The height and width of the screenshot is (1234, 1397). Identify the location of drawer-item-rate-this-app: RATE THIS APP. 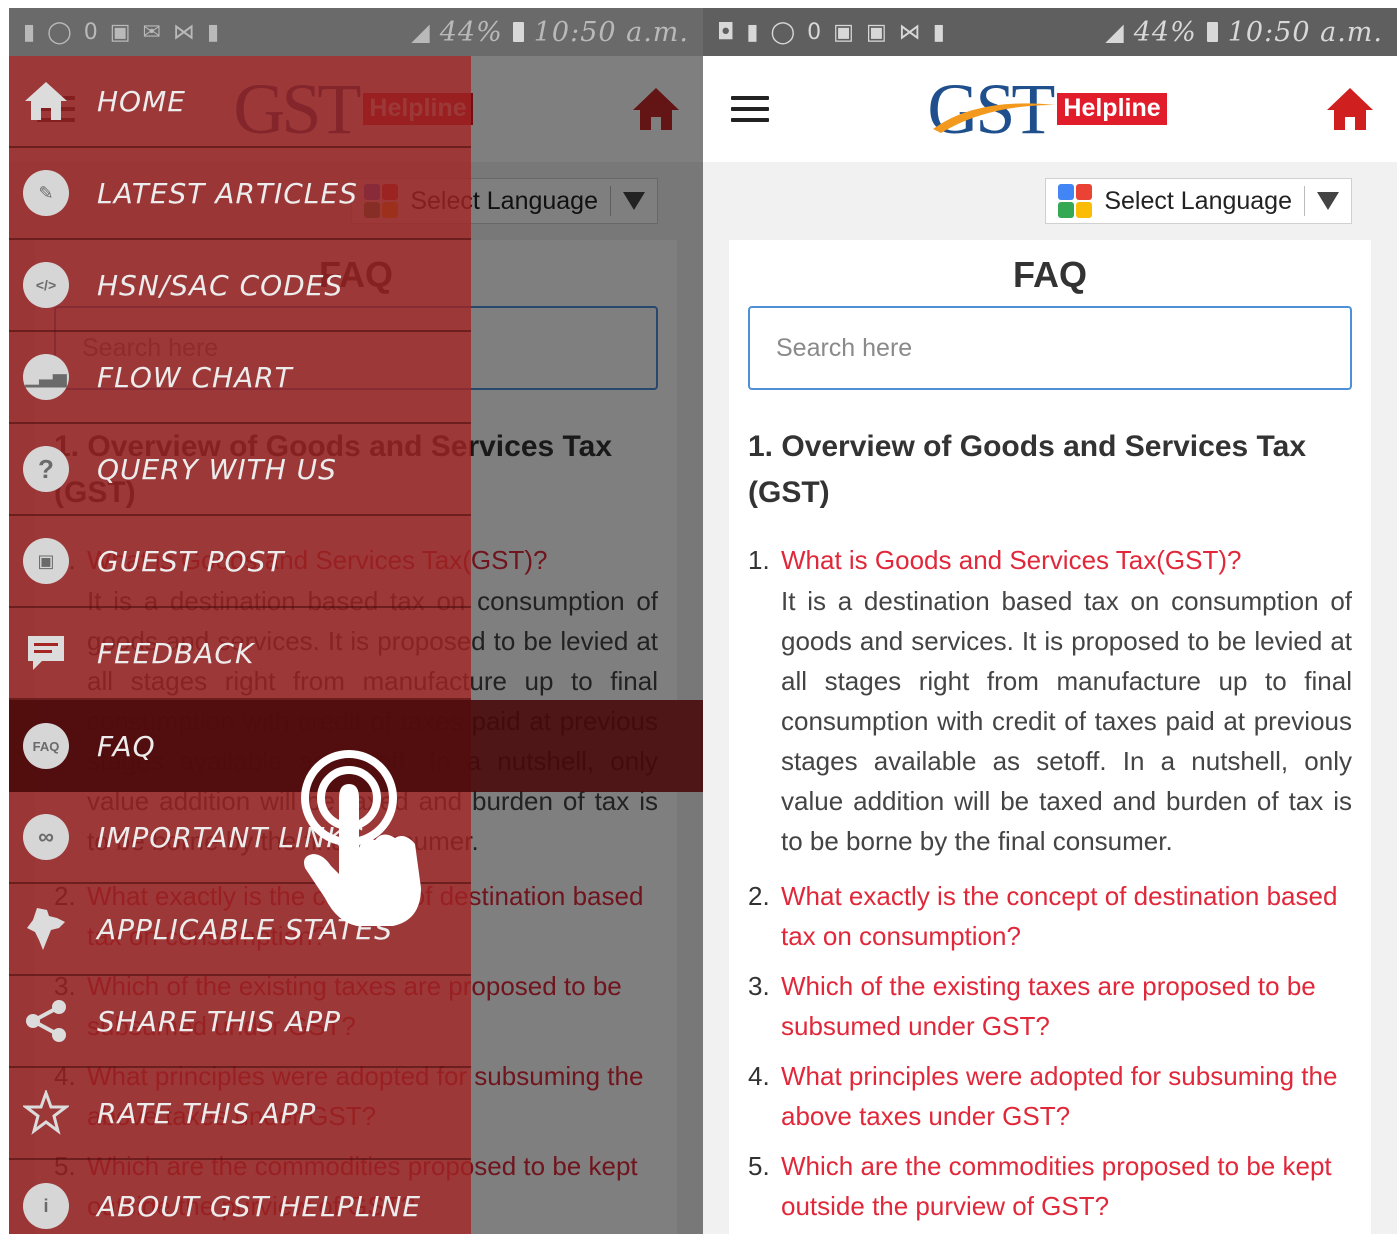
(240, 1114).